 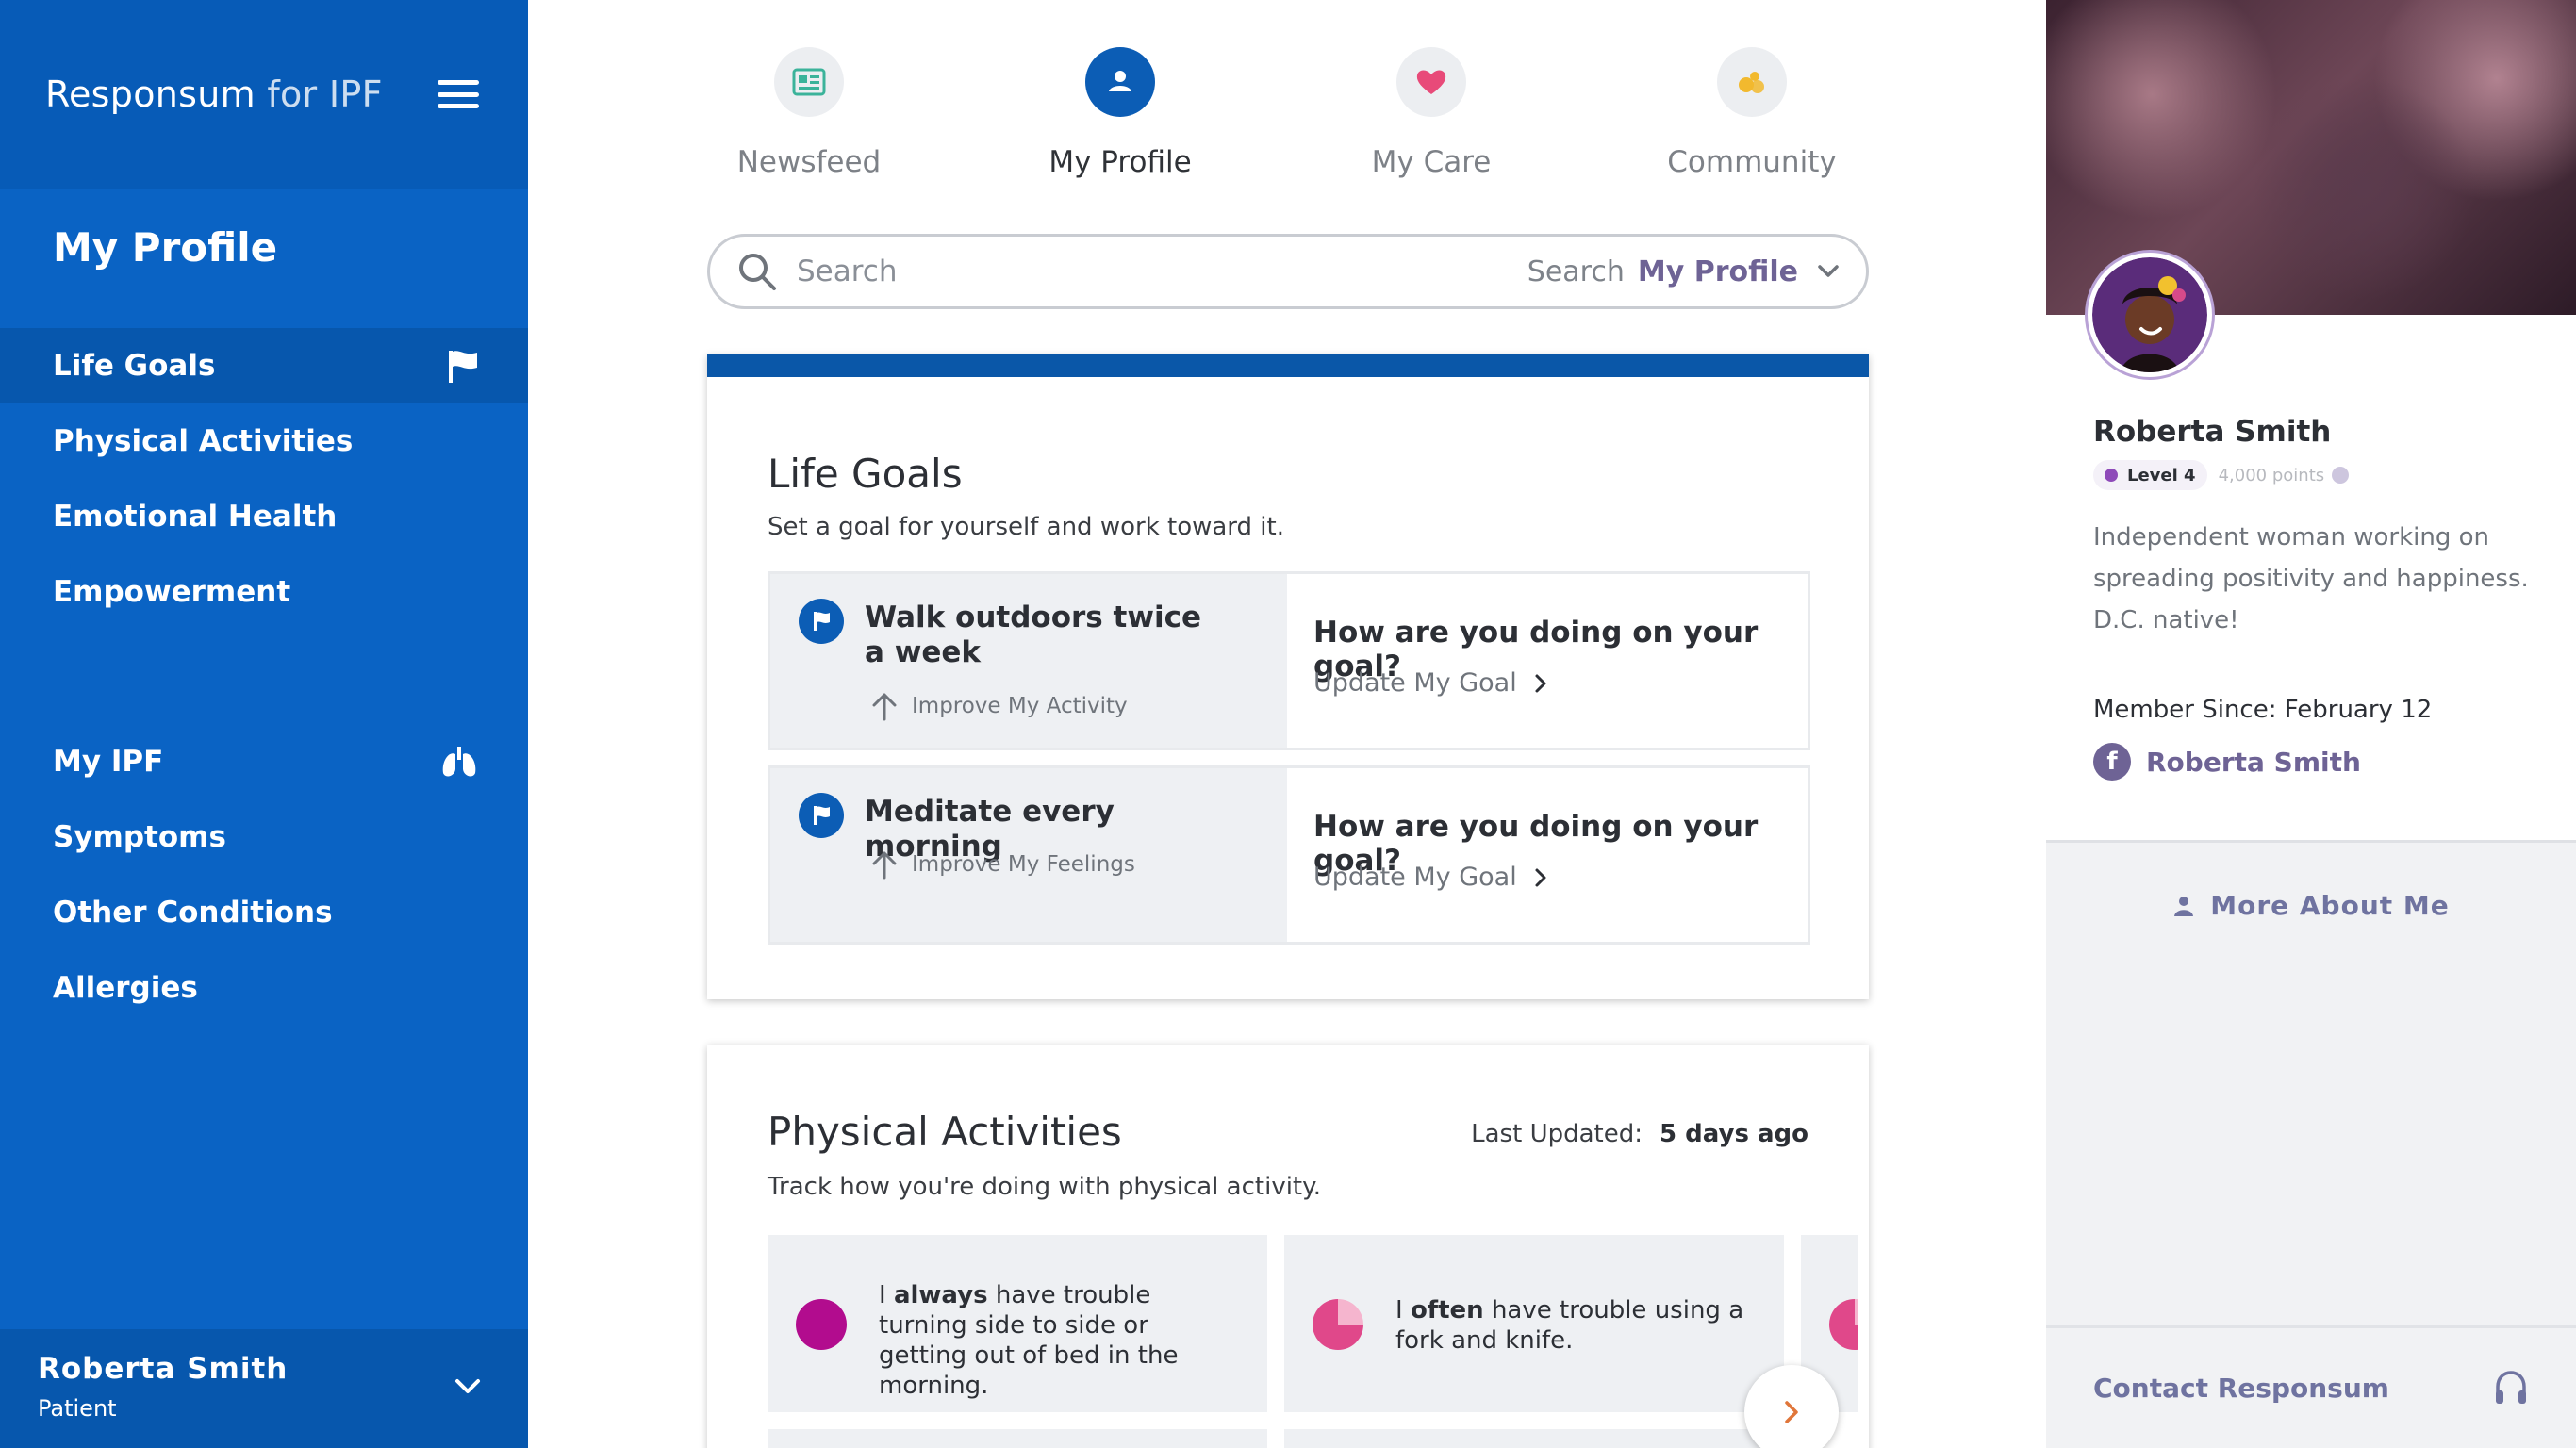 What do you see at coordinates (821, 1324) in the screenshot?
I see `frequency-indicator` at bounding box center [821, 1324].